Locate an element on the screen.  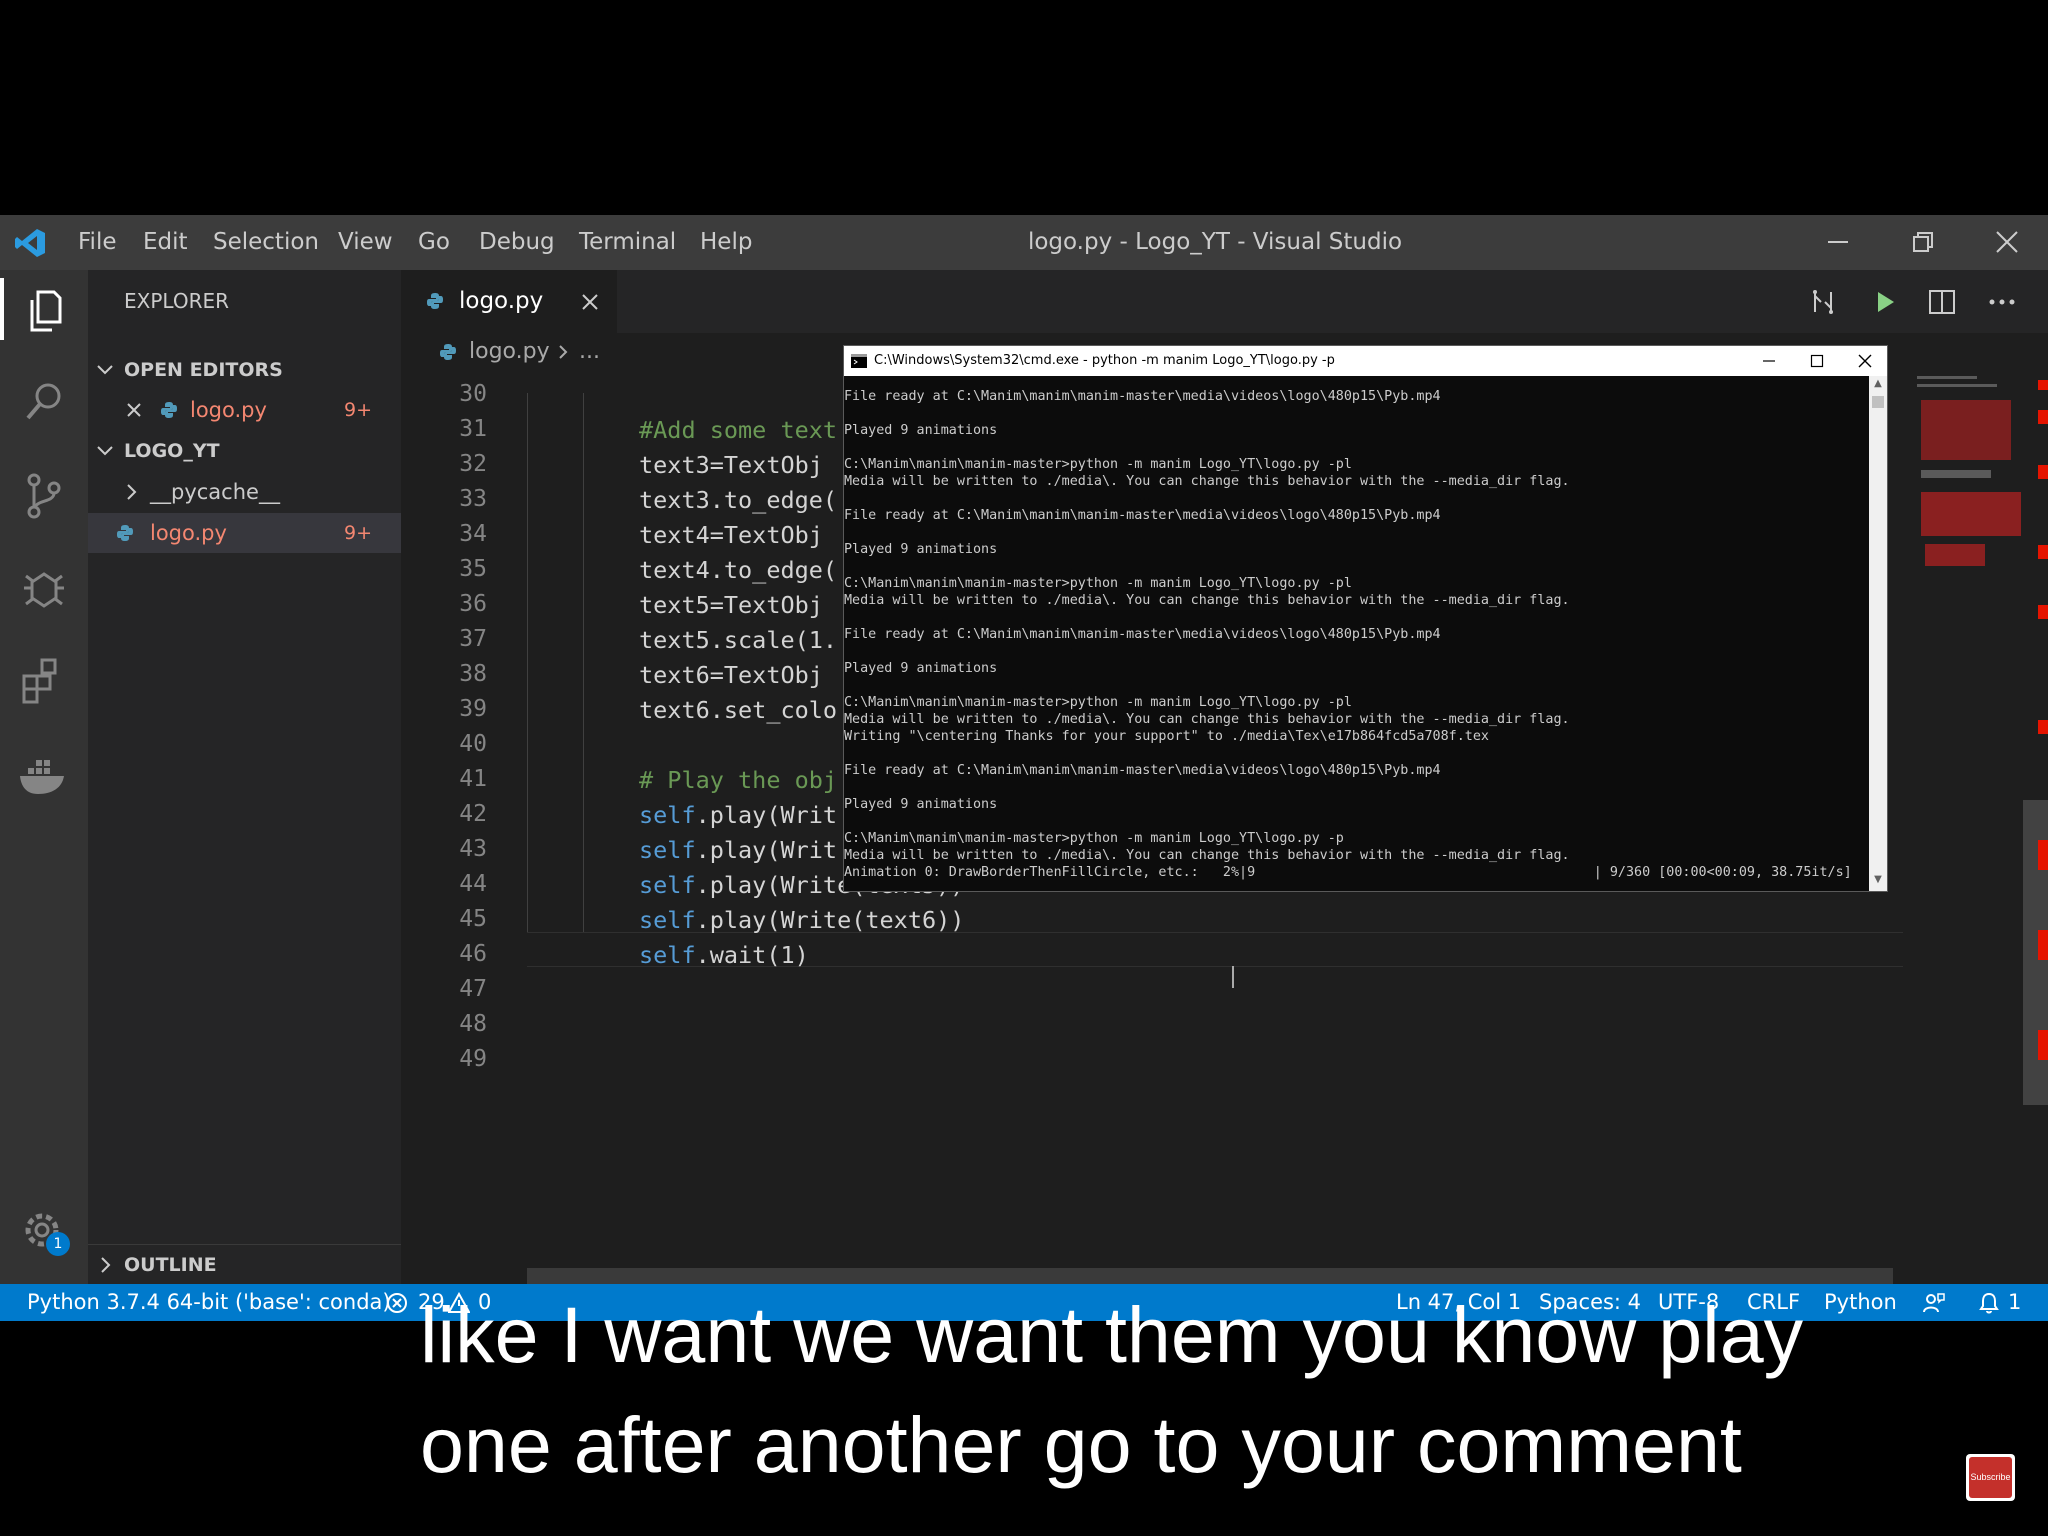
code-line: text5.scale(1. is located at coordinates (738, 640).